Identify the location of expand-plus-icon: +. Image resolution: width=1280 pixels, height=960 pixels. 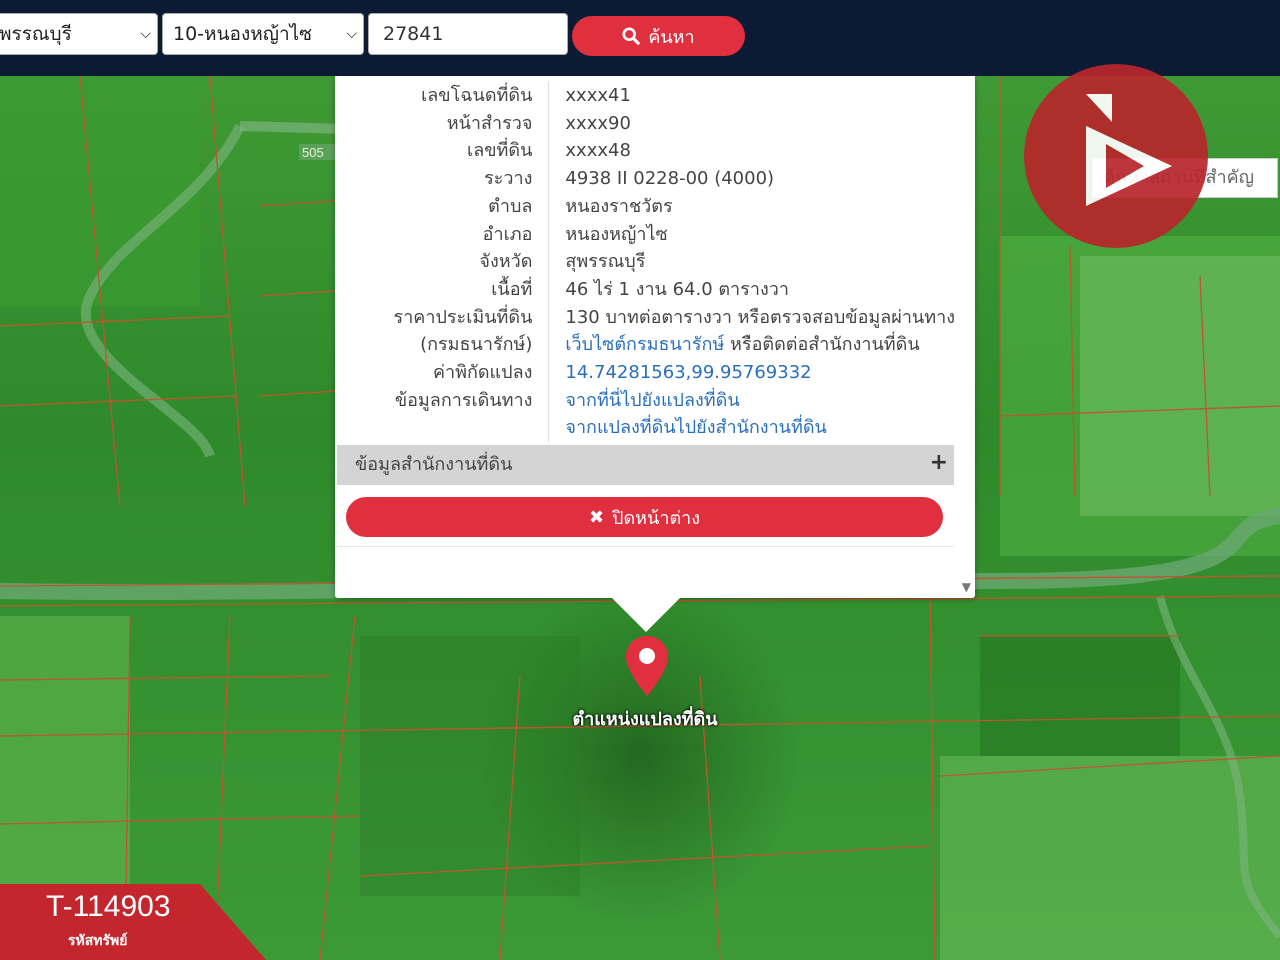
(938, 462).